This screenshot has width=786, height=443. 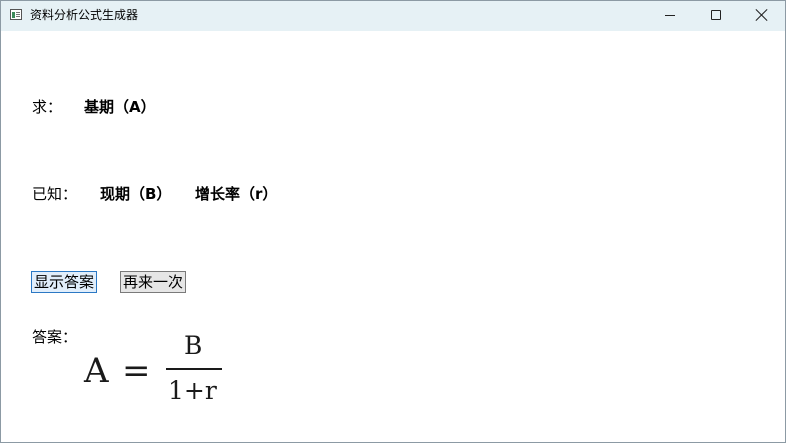 What do you see at coordinates (193, 345) in the screenshot?
I see `formula-numerator: B` at bounding box center [193, 345].